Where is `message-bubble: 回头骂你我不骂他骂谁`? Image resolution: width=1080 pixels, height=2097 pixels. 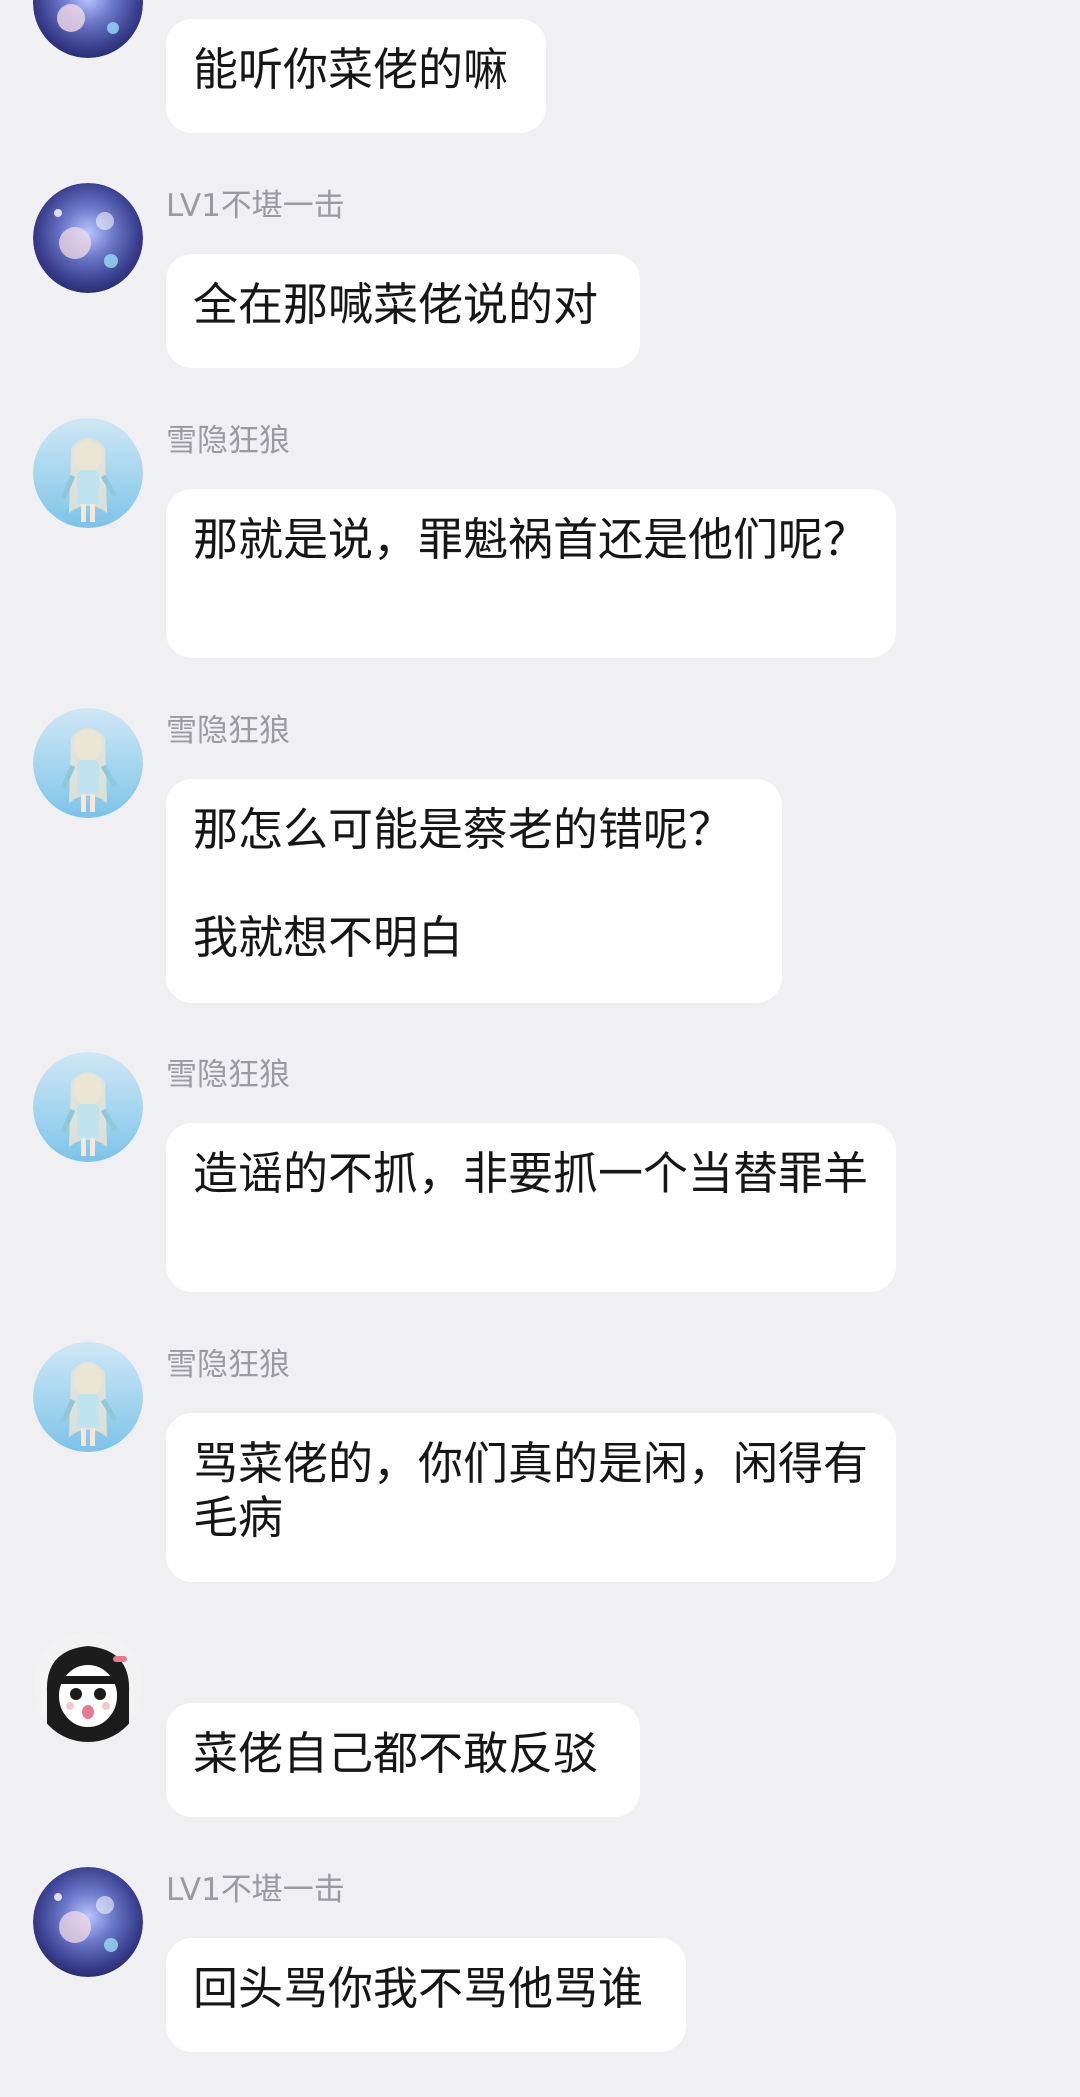
message-bubble: 回头骂你我不骂他骂谁 is located at coordinates (426, 1995).